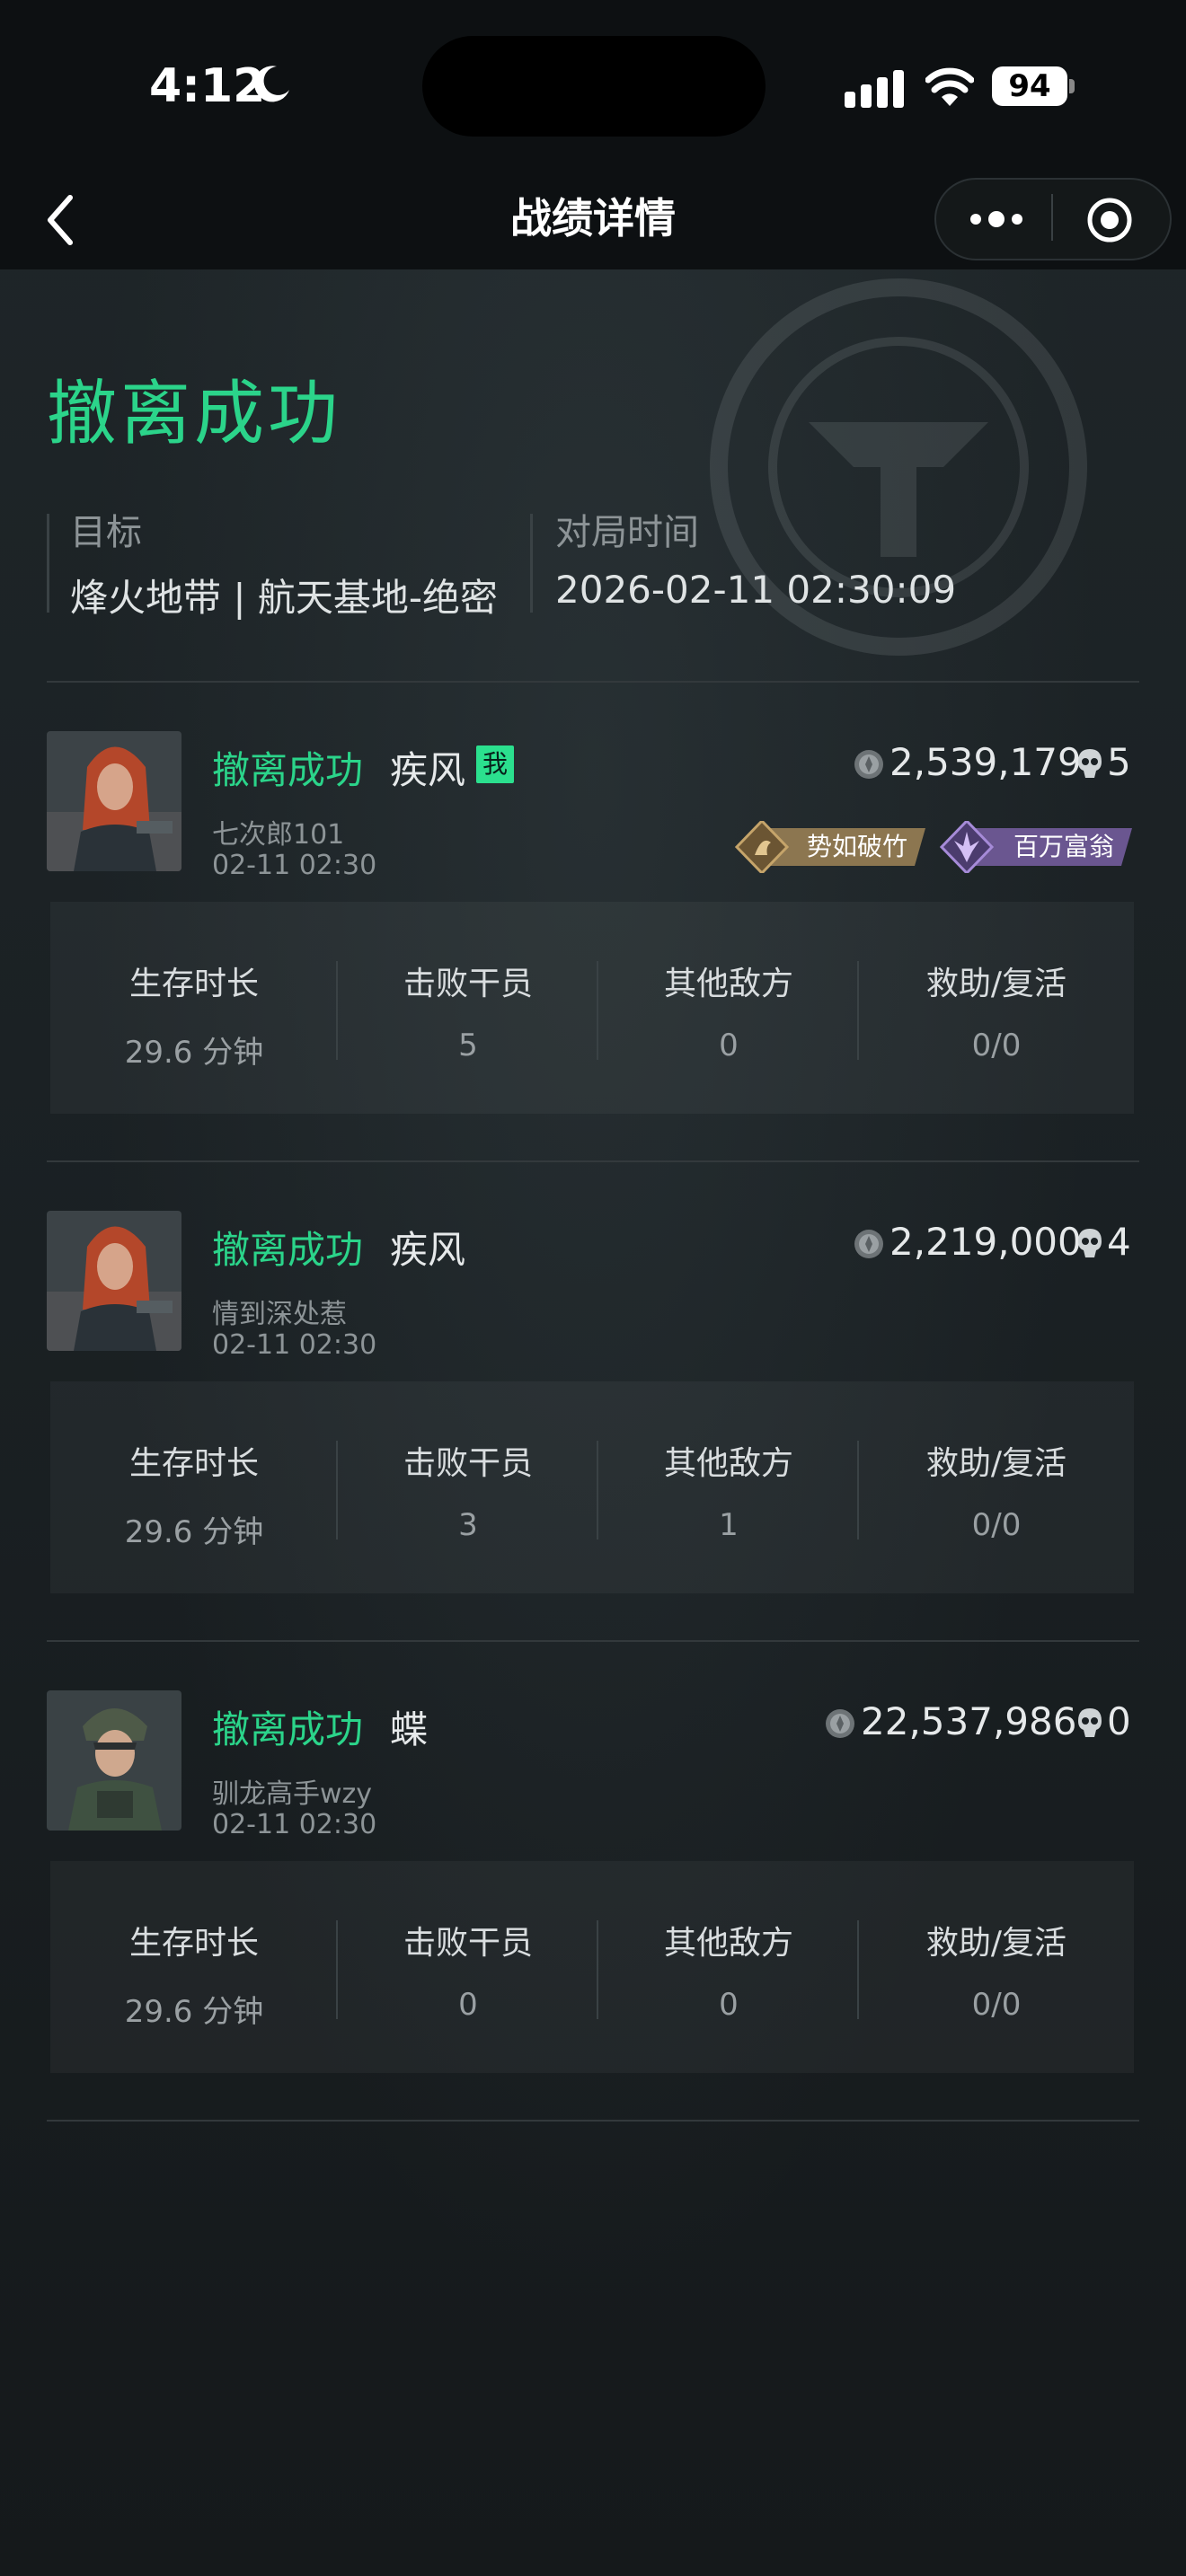 The height and width of the screenshot is (2576, 1186). What do you see at coordinates (986, 762) in the screenshot?
I see `money-value: 2,539,179` at bounding box center [986, 762].